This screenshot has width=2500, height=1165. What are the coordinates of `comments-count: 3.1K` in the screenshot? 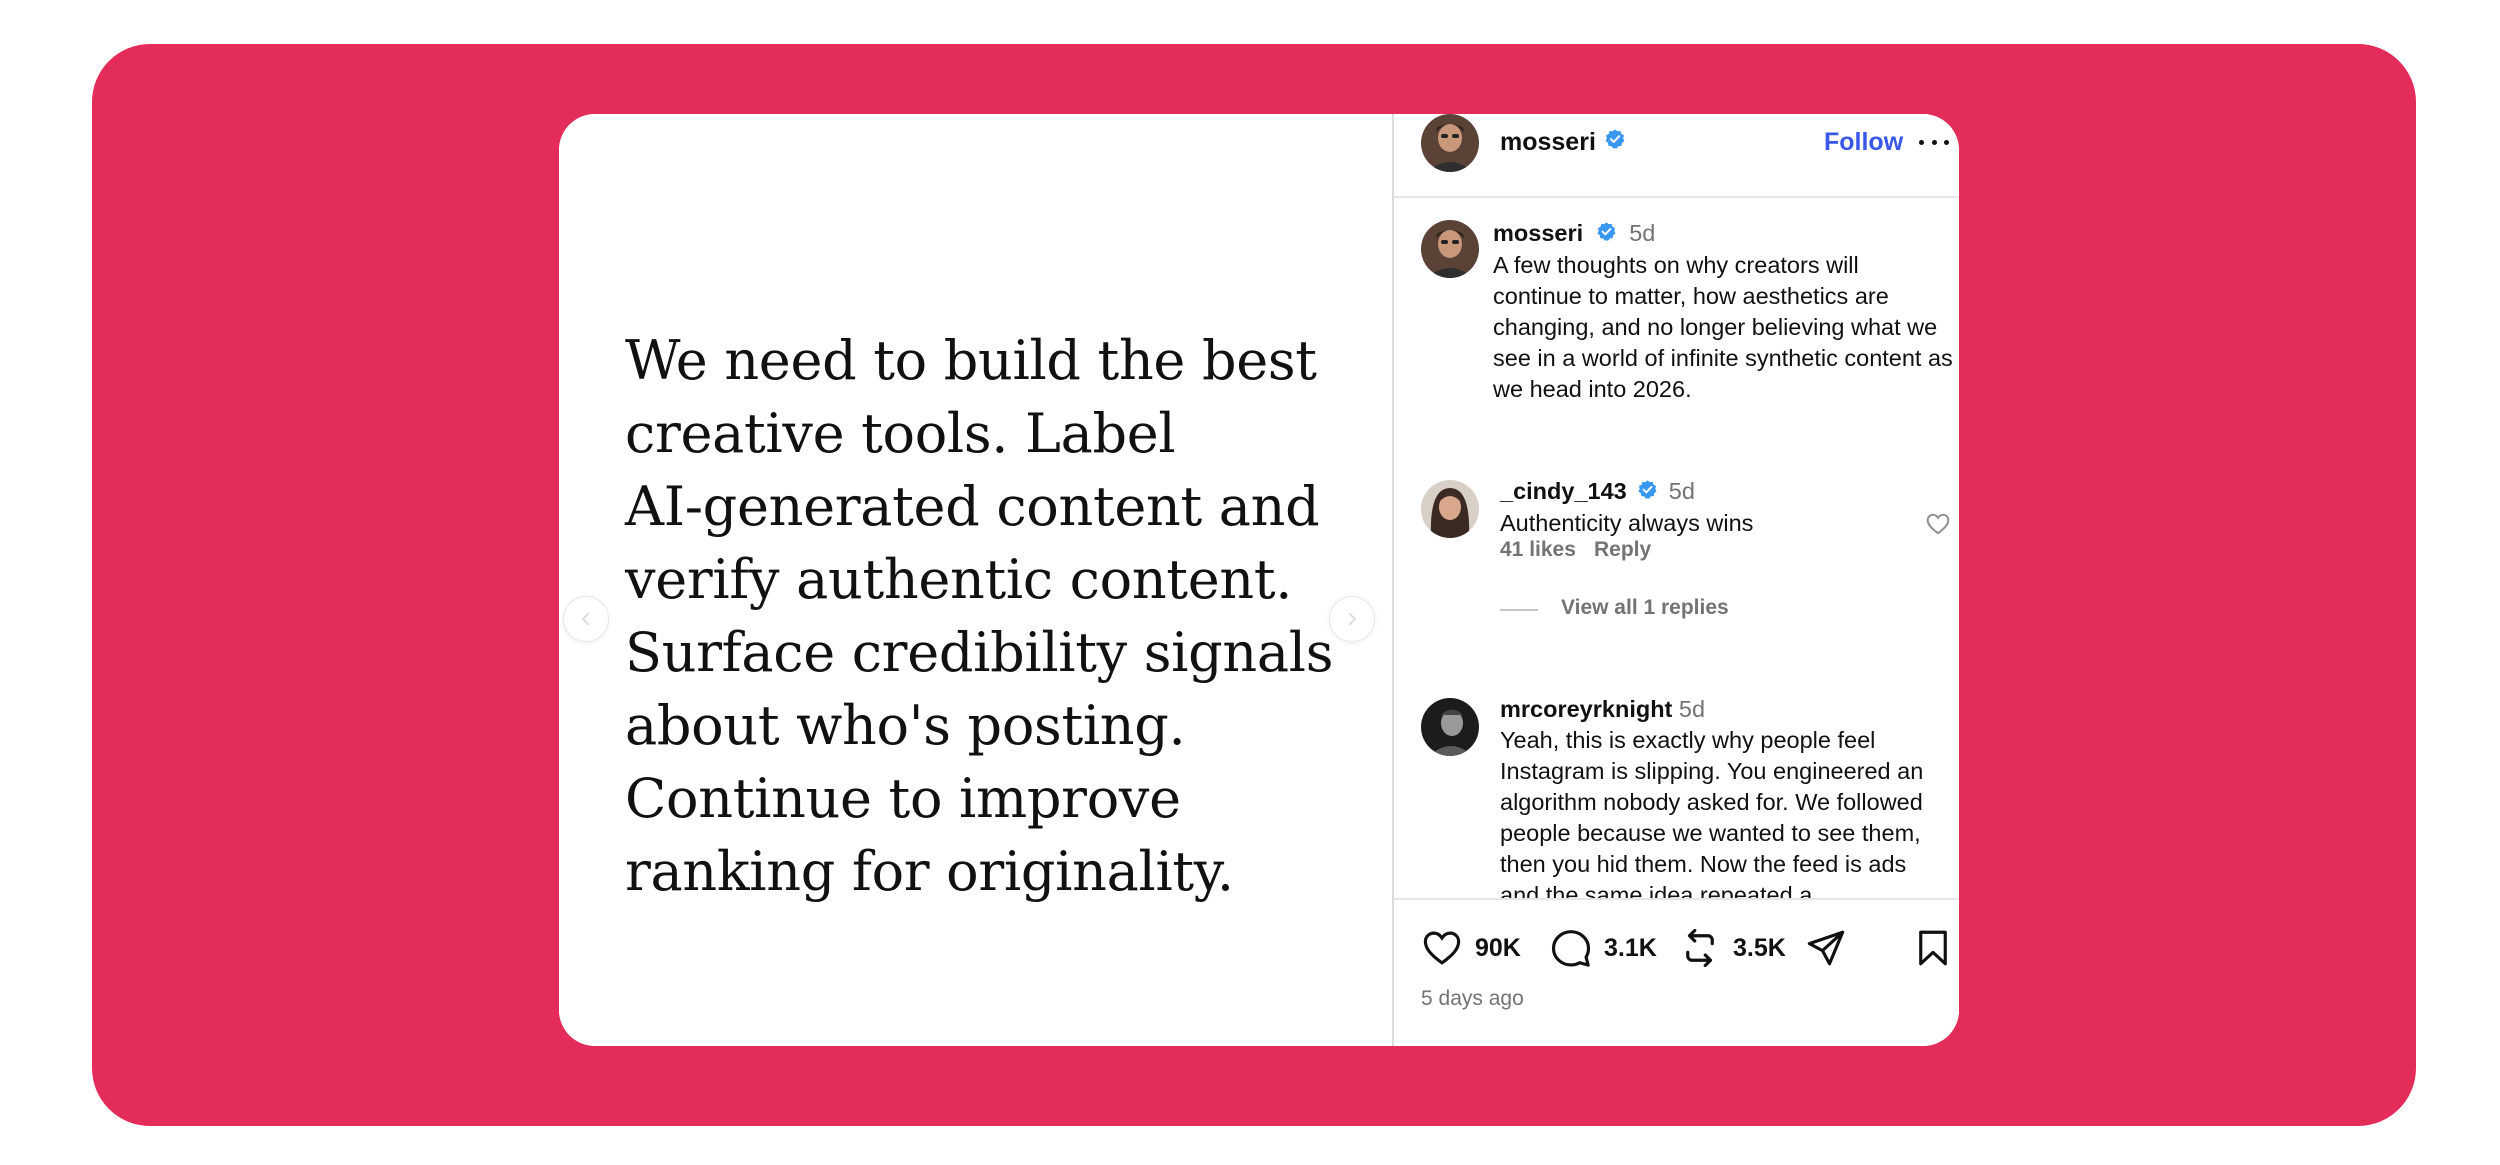 It's located at (1630, 947).